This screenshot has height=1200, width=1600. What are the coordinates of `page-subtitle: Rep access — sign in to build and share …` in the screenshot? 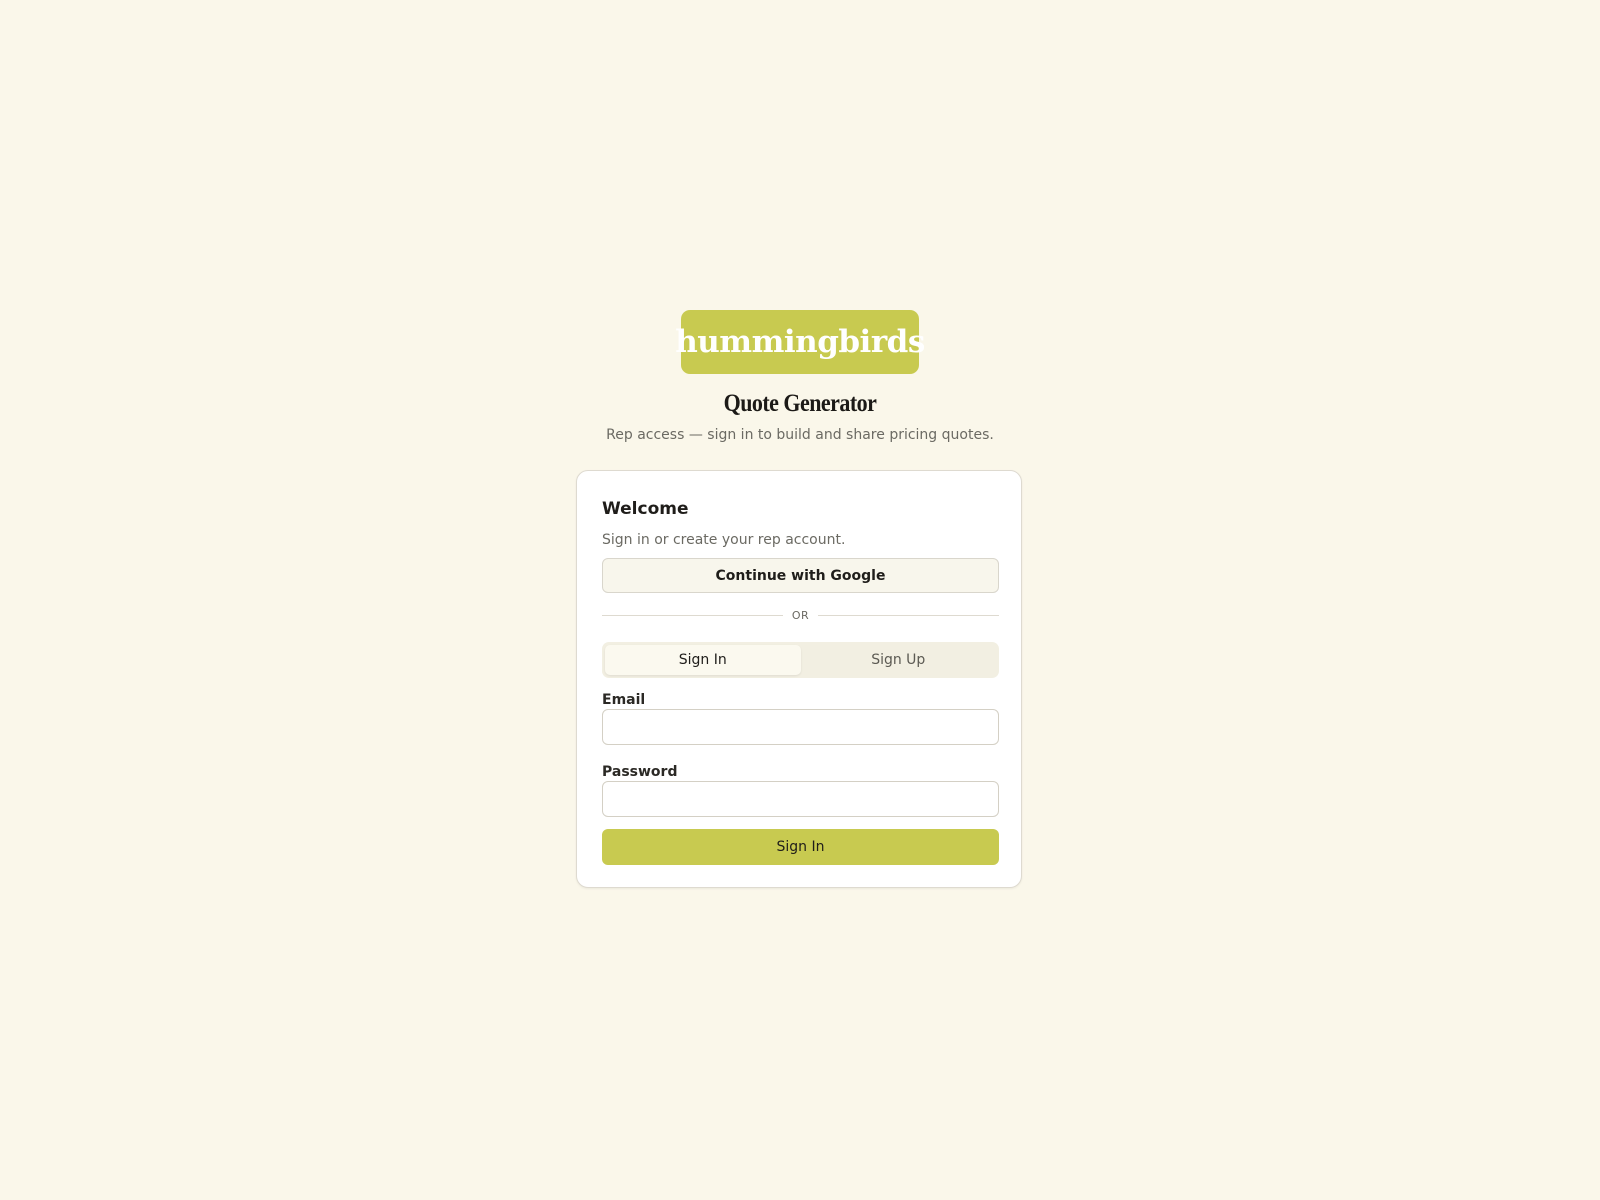 It's located at (800, 435).